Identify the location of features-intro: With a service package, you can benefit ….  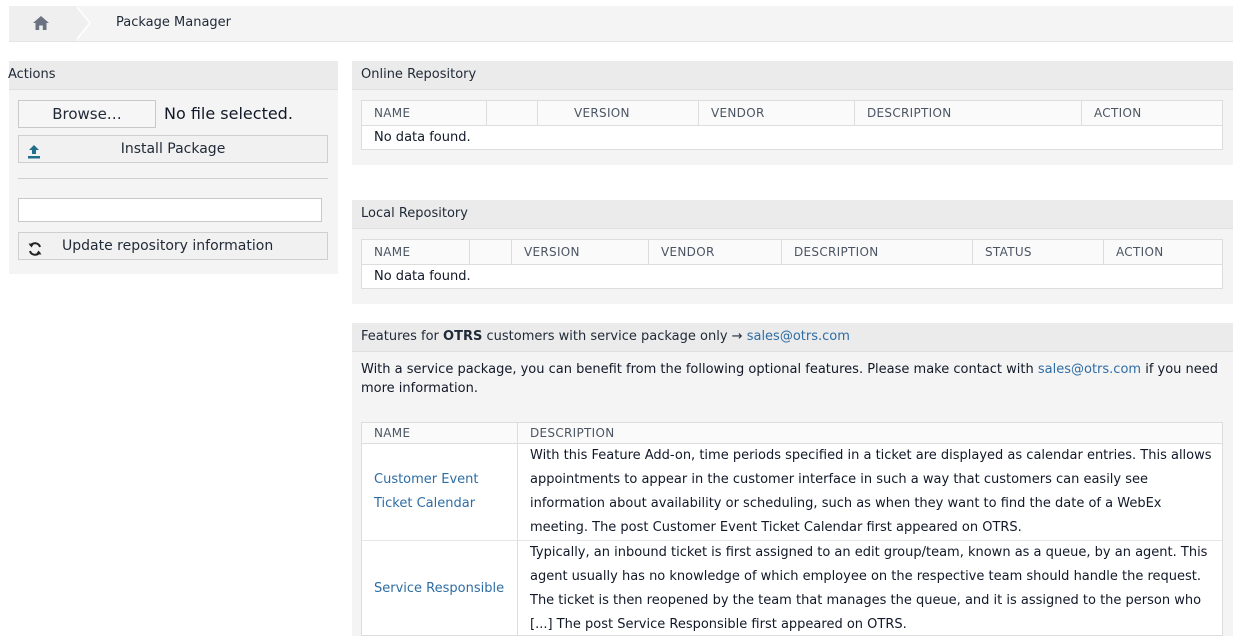
(794, 379).